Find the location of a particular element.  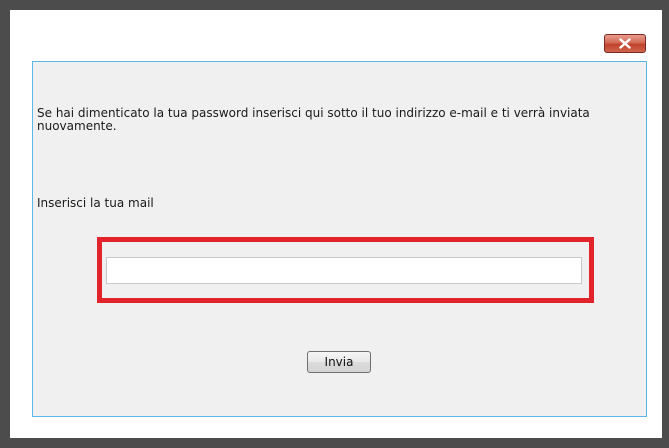

close-icon is located at coordinates (625, 43).